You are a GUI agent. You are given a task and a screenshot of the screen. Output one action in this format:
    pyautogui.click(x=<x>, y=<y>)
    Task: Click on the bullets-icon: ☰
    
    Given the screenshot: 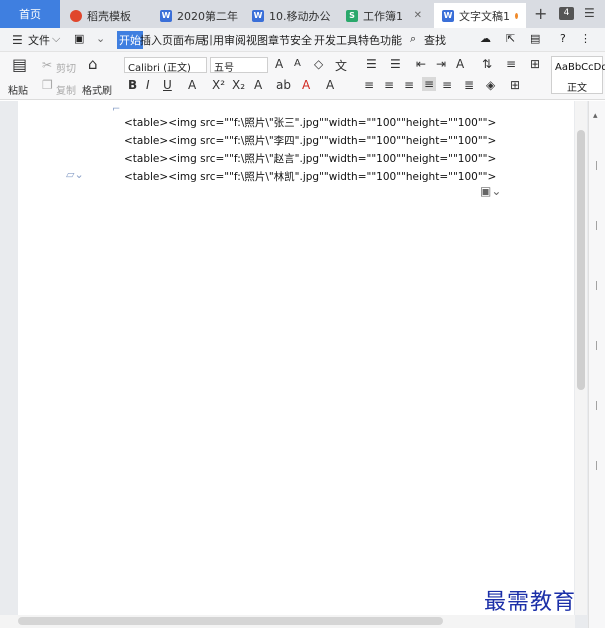 What is the action you would take?
    pyautogui.click(x=371, y=64)
    